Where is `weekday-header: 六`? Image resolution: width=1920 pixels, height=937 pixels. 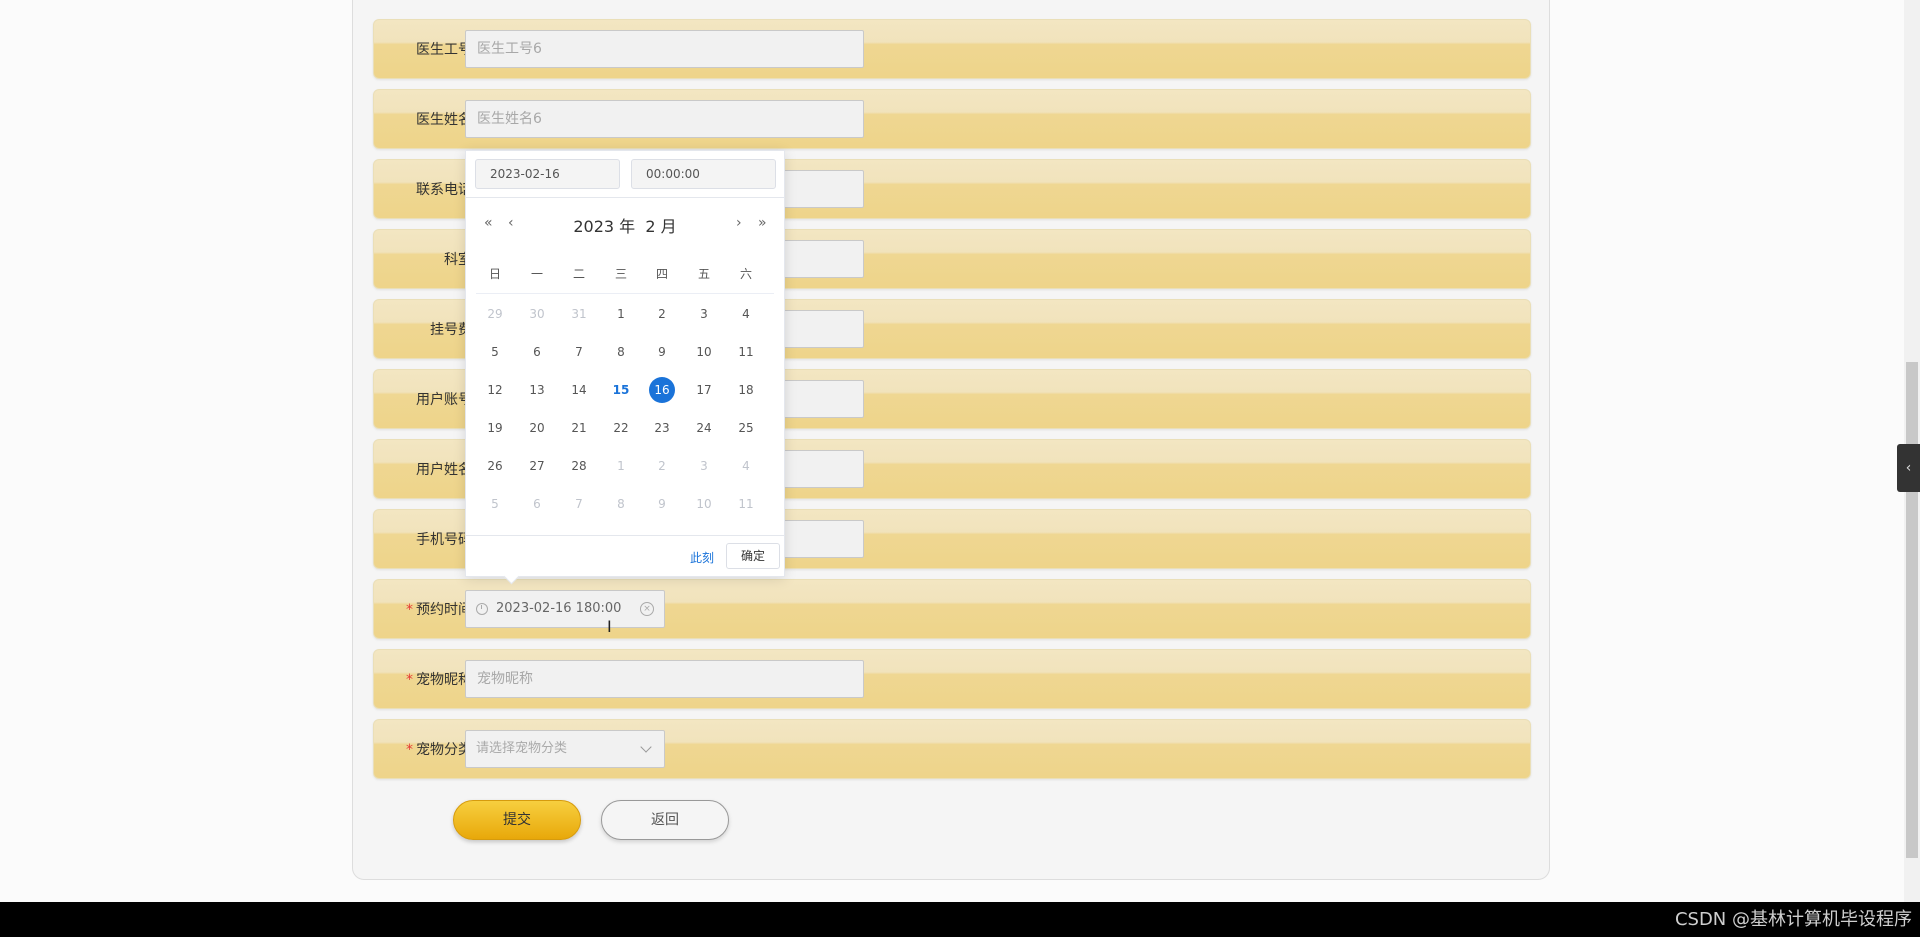 weekday-header: 六 is located at coordinates (745, 274).